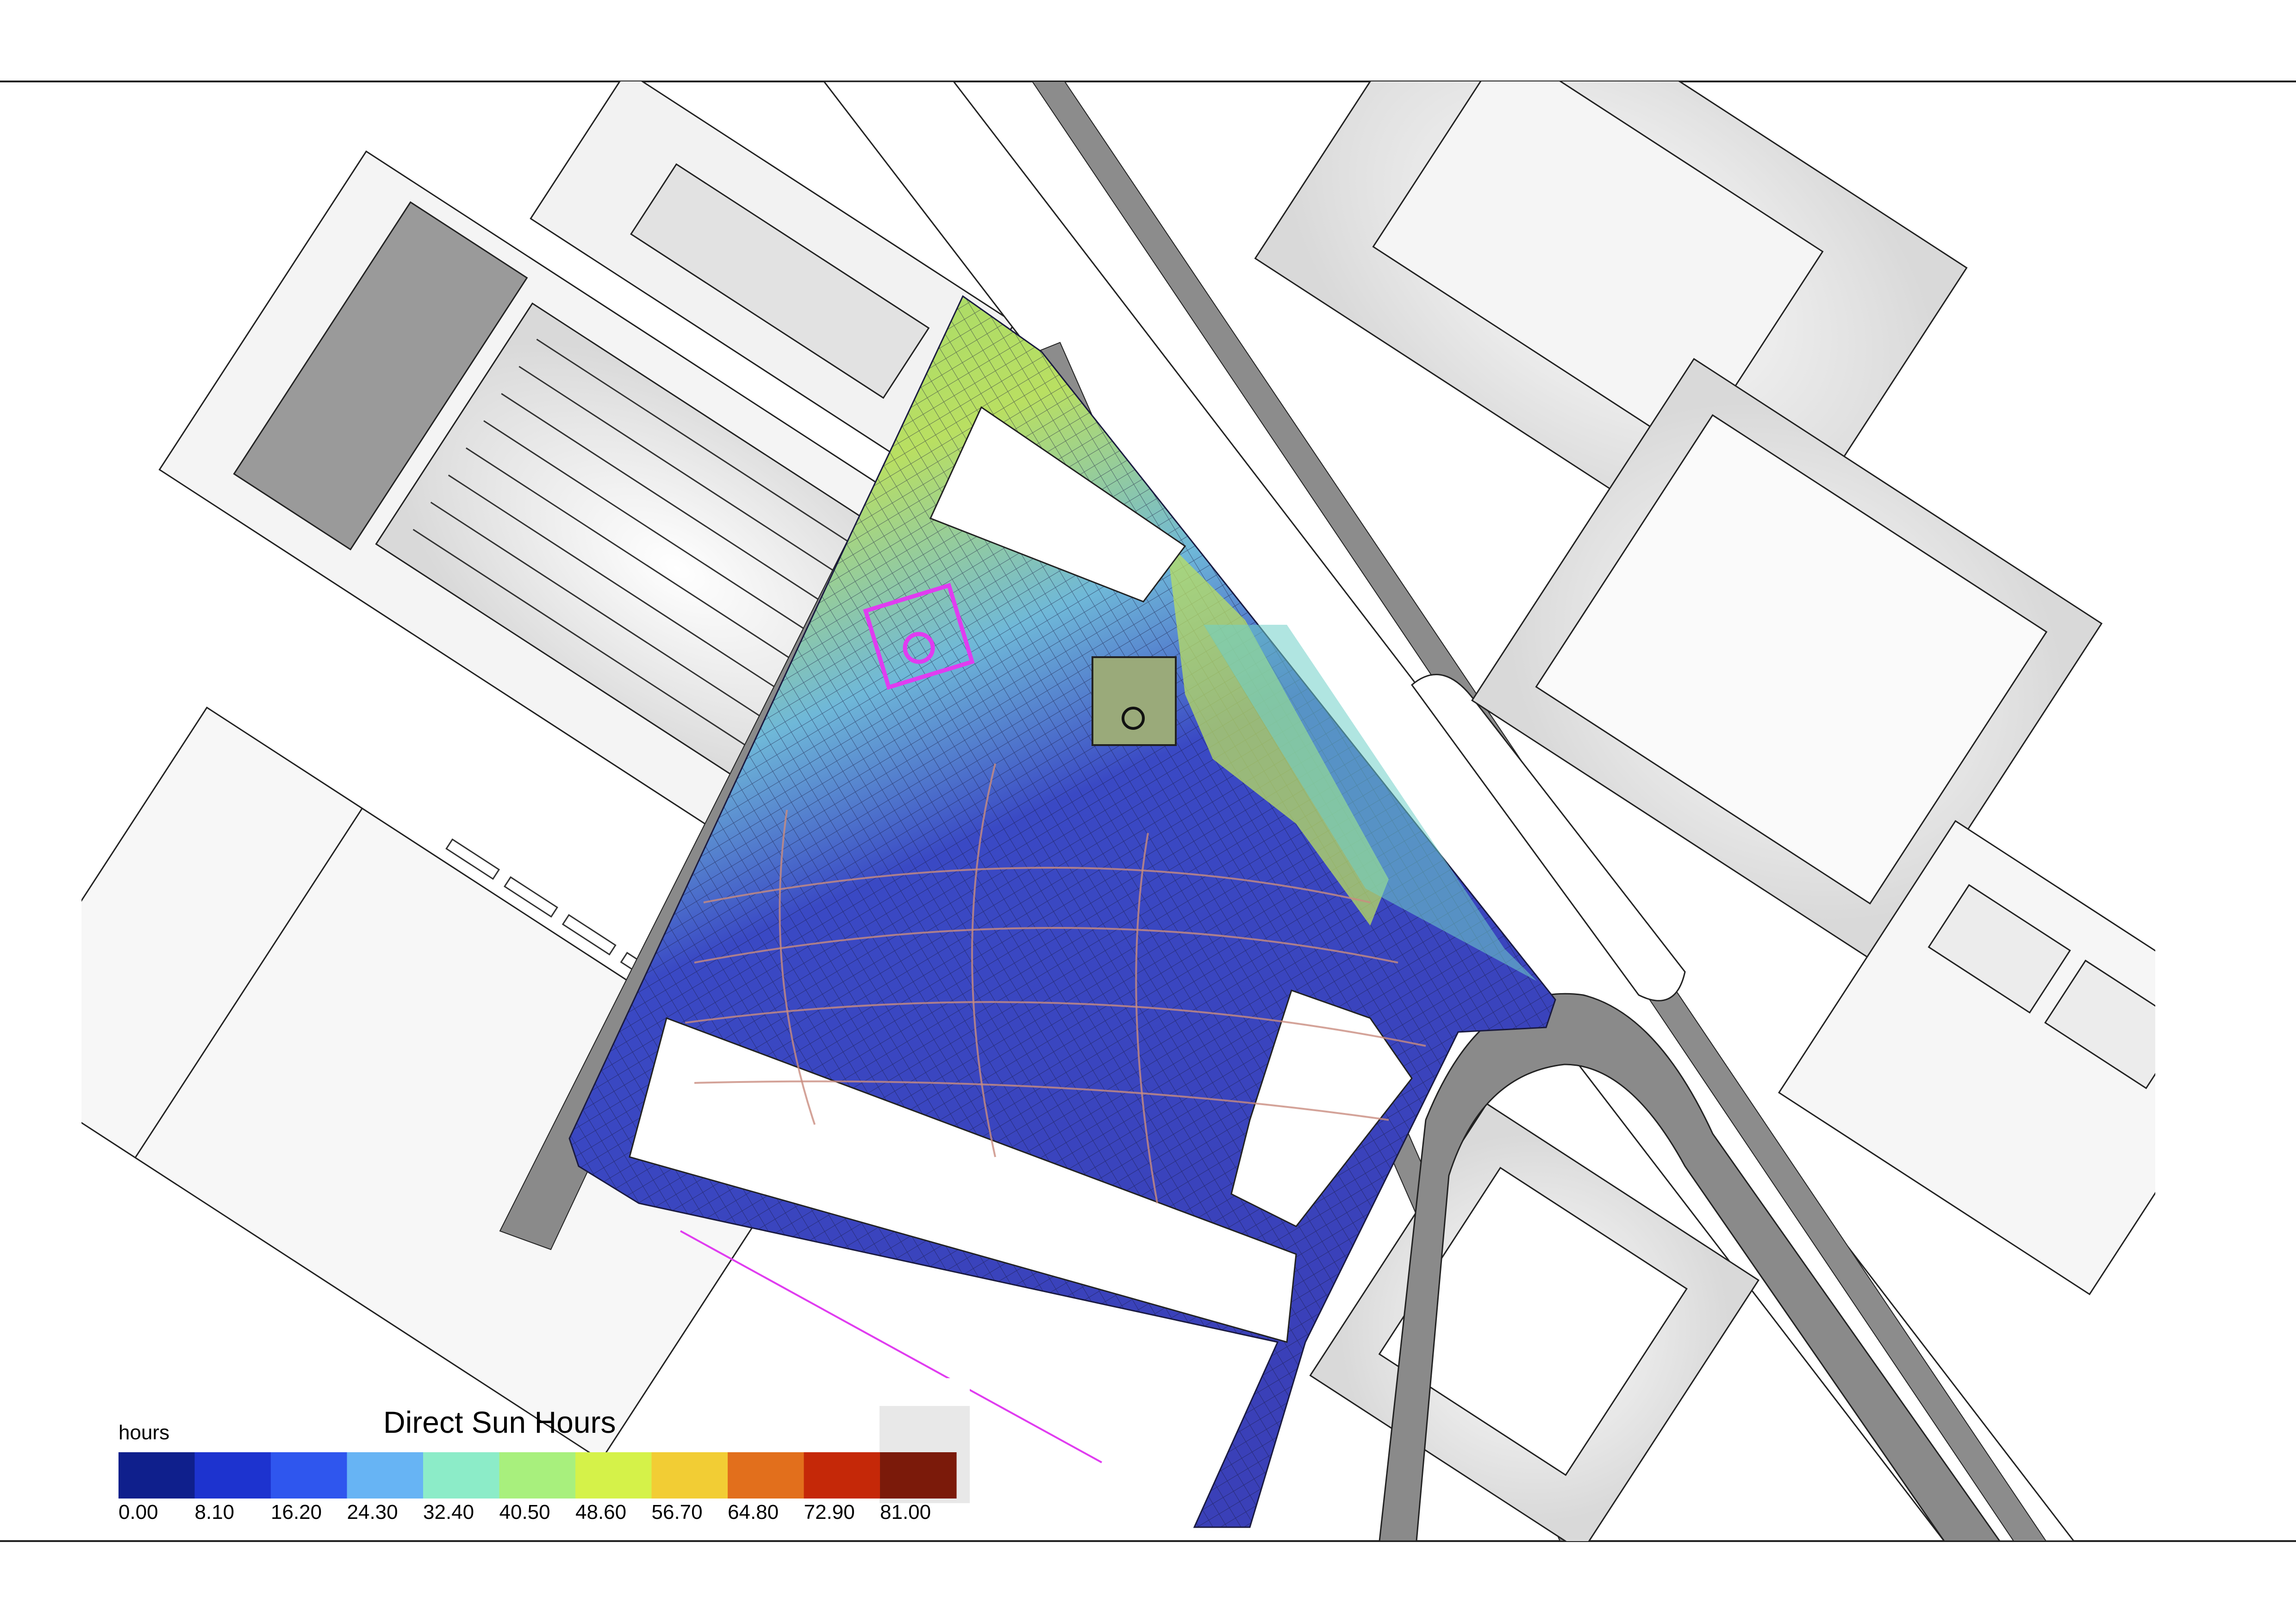 This screenshot has width=2296, height=1623. I want to click on legend-tick-label: 56.70, so click(677, 1512).